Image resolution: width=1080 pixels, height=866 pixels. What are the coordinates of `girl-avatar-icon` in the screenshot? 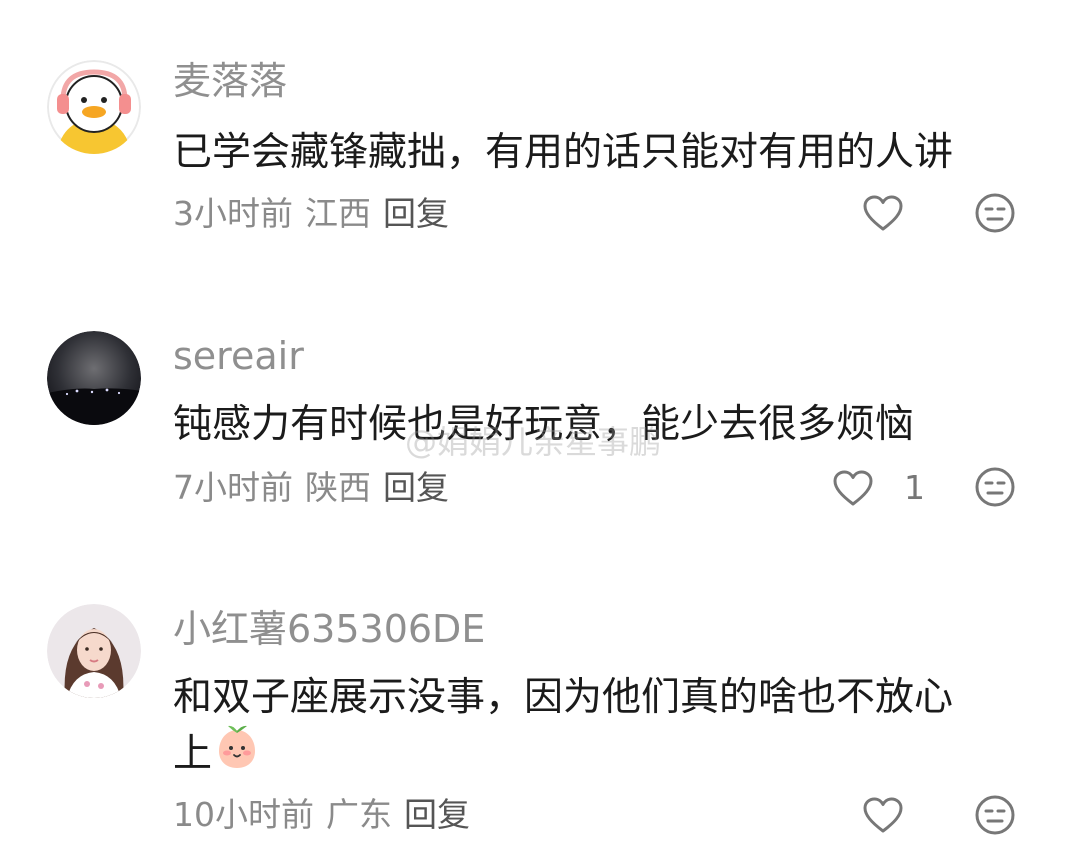 It's located at (94, 651).